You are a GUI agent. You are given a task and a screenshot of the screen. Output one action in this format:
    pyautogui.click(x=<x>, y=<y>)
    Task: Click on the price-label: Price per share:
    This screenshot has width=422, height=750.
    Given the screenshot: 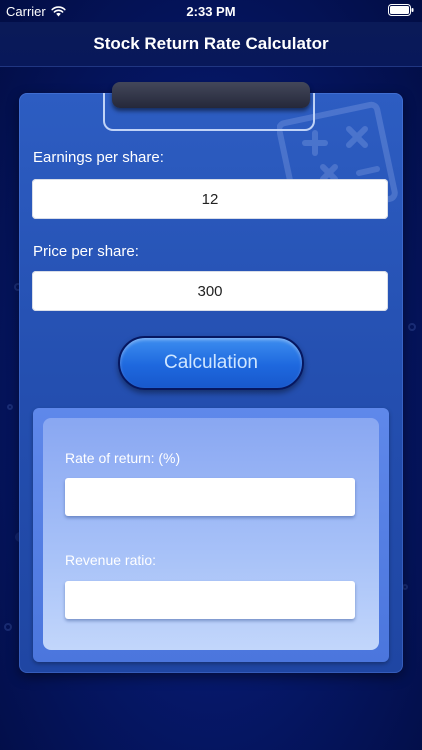 What is the action you would take?
    pyautogui.click(x=86, y=251)
    